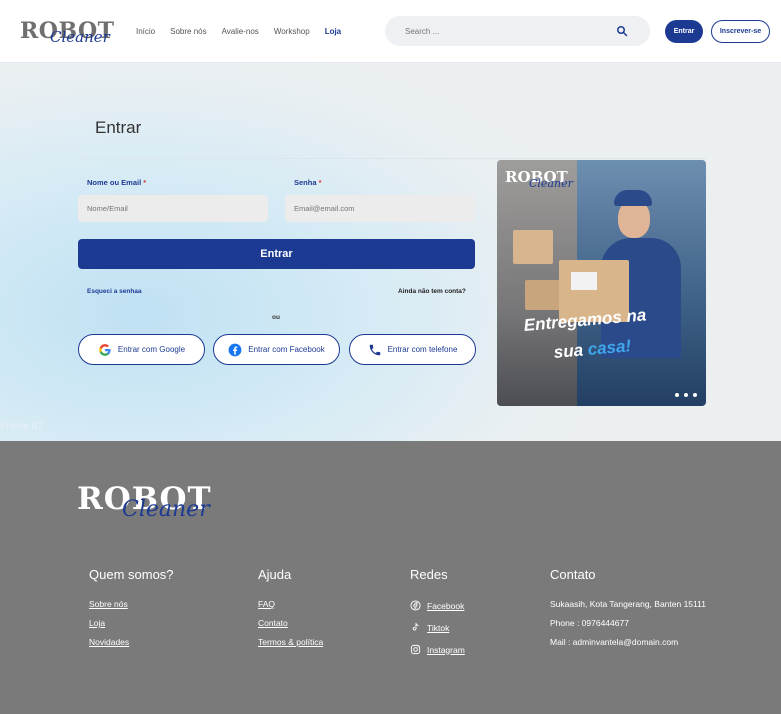  I want to click on email-label: Nome ou Email *, so click(116, 182).